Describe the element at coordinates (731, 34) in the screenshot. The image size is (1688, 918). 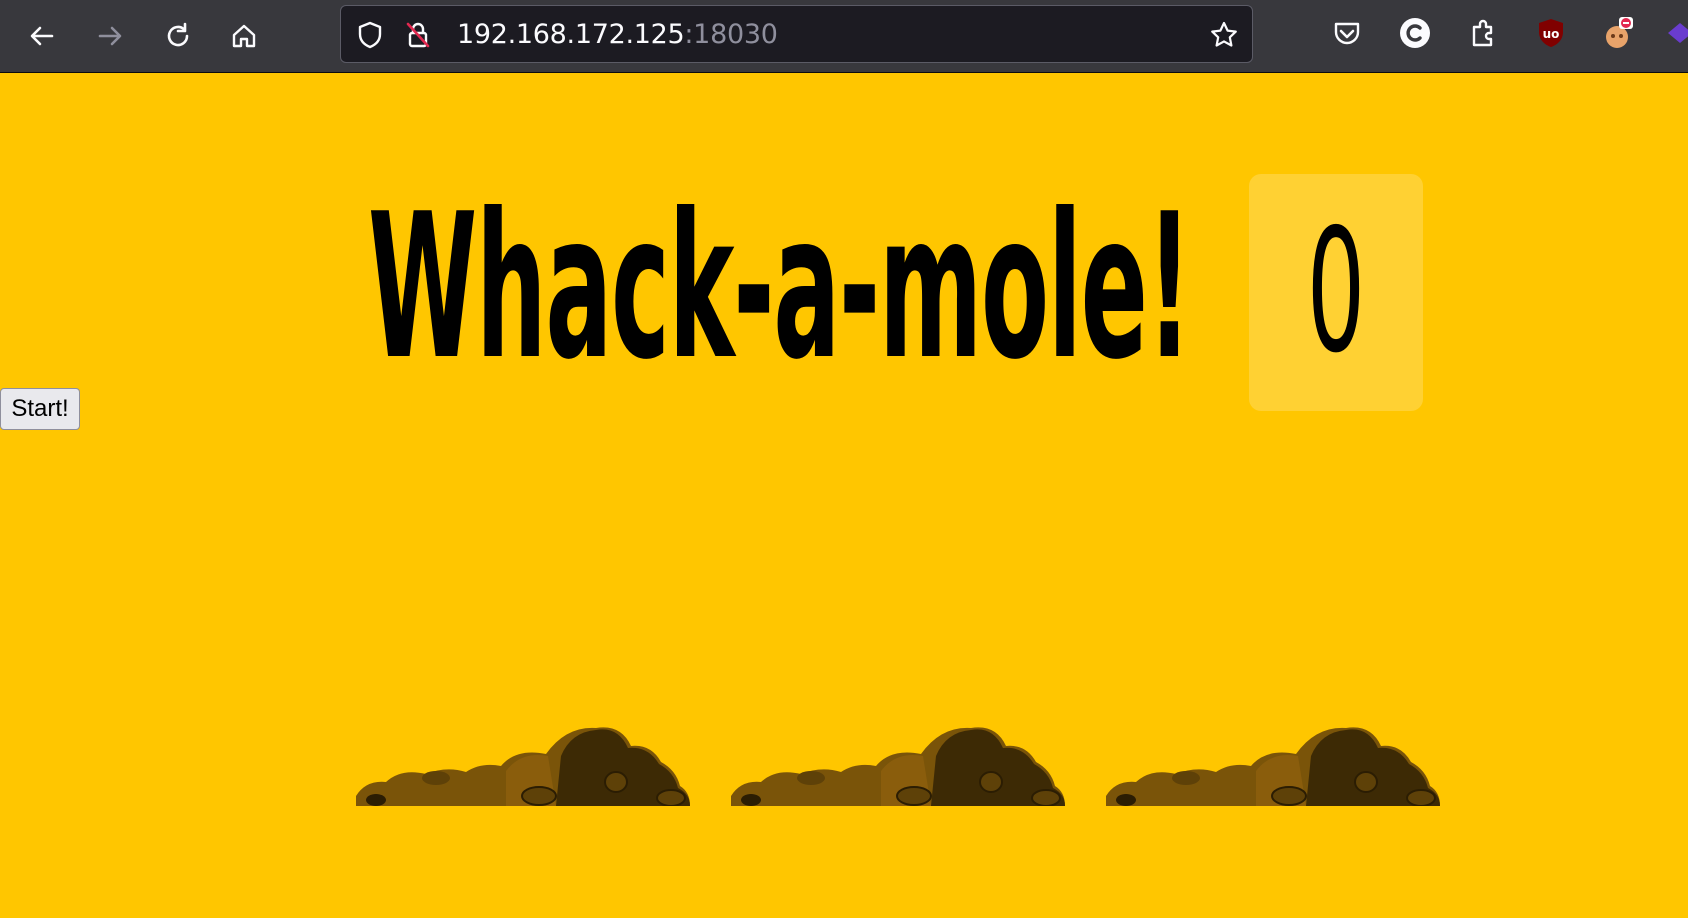
I see `url-port: :18030` at that location.